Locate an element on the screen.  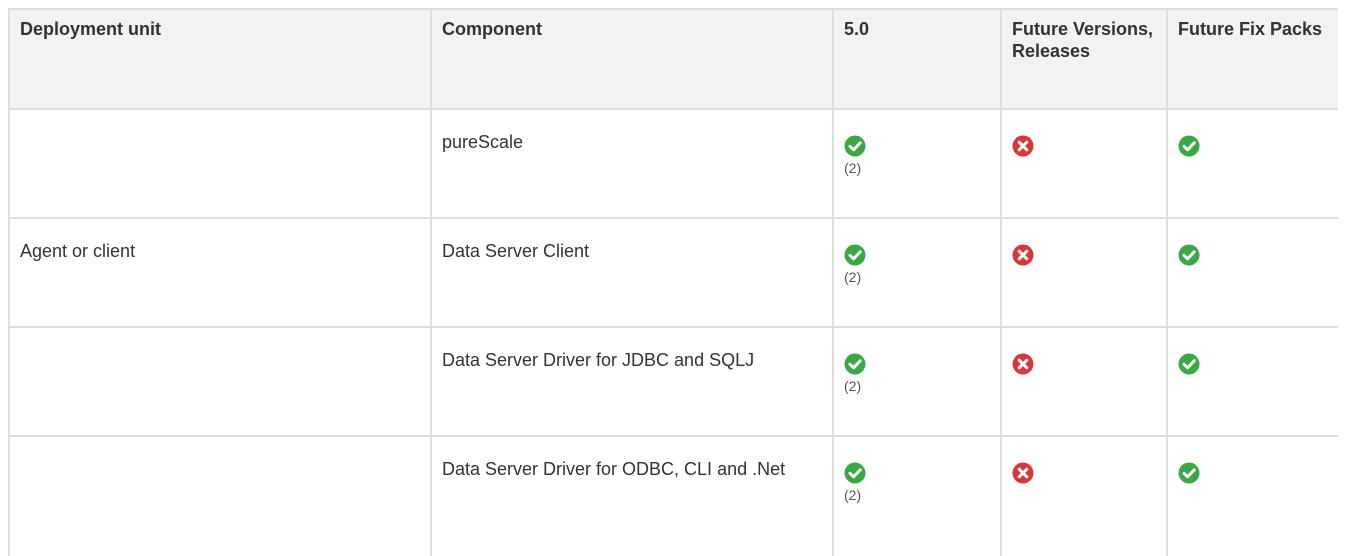
deployment-unit-cell: Agent or client is located at coordinates (220, 272).